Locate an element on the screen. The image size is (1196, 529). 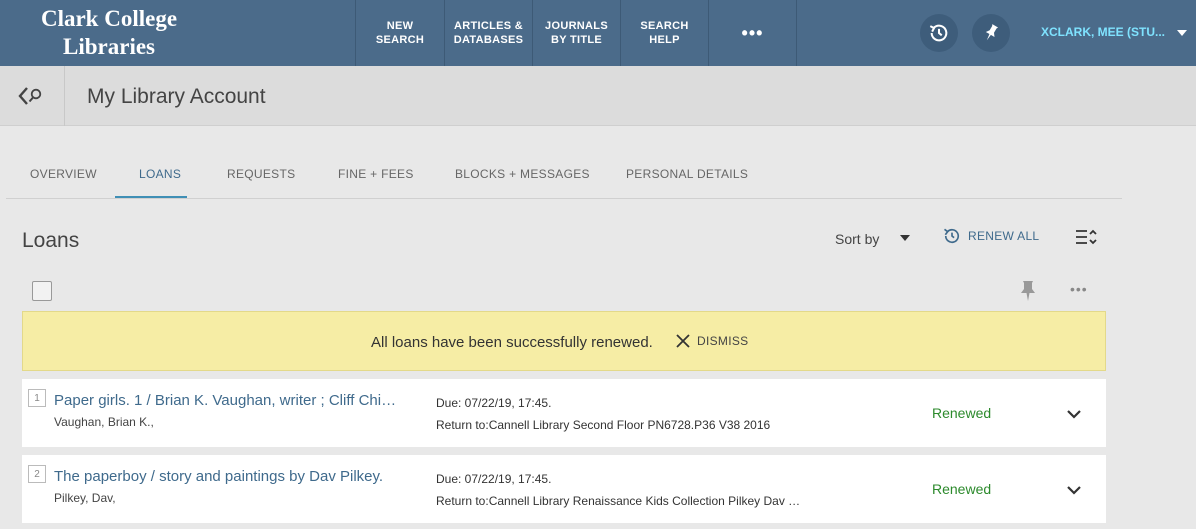
tab-overview: OVERVIEW is located at coordinates (63, 175).